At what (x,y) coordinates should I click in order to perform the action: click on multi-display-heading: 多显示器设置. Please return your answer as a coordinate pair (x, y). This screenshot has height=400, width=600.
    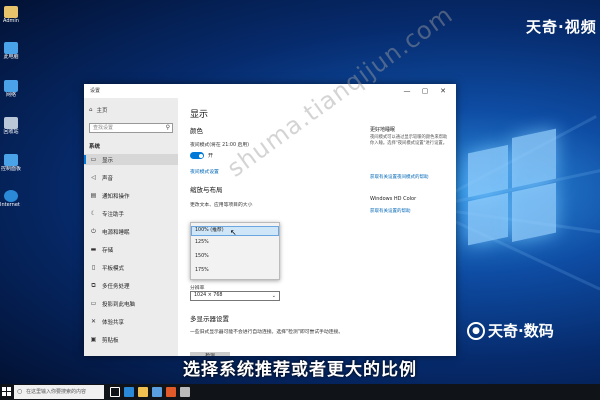
    Looking at the image, I should click on (209, 319).